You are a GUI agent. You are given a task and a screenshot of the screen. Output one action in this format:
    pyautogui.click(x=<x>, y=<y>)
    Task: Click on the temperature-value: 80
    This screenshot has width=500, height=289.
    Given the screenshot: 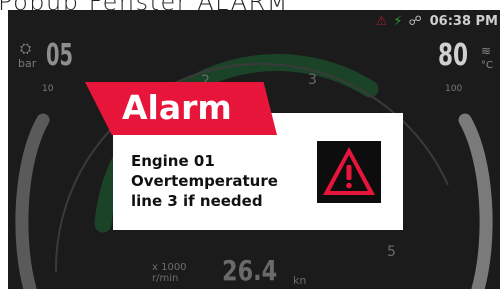 What is the action you would take?
    pyautogui.click(x=453, y=55)
    